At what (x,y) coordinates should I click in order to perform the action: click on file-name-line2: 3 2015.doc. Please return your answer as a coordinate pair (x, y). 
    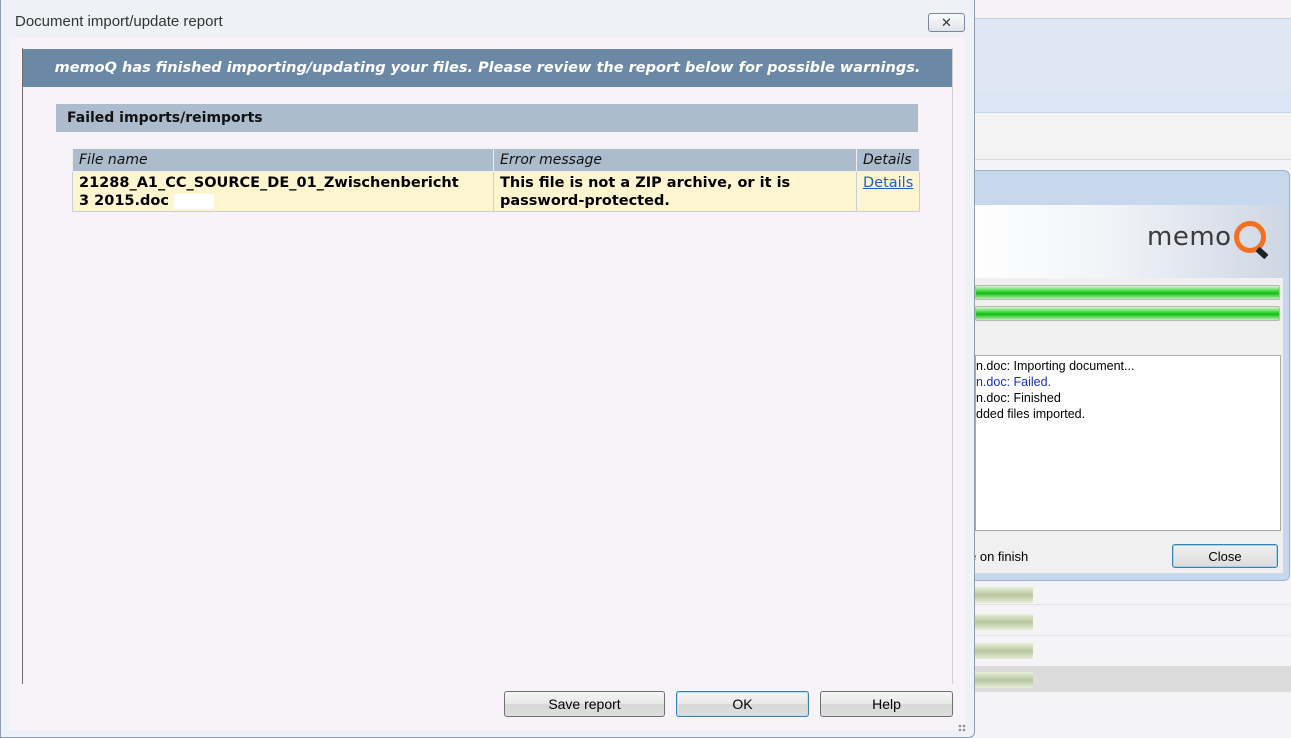
    Looking at the image, I should click on (124, 201).